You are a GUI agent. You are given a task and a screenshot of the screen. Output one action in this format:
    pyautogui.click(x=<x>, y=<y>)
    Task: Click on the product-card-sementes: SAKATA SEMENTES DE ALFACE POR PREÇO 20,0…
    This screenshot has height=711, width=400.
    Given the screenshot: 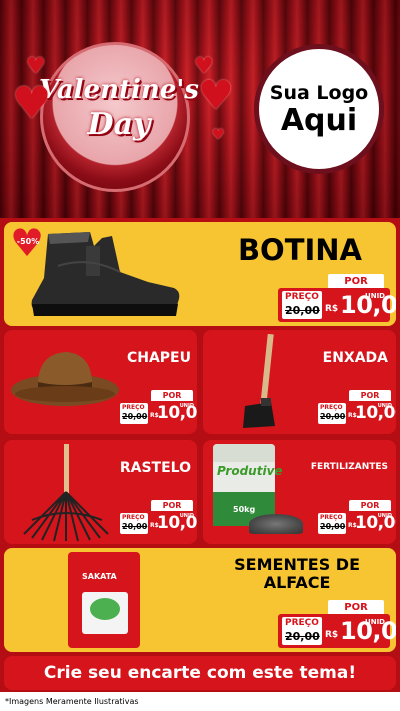 What is the action you would take?
    pyautogui.click(x=200, y=600)
    